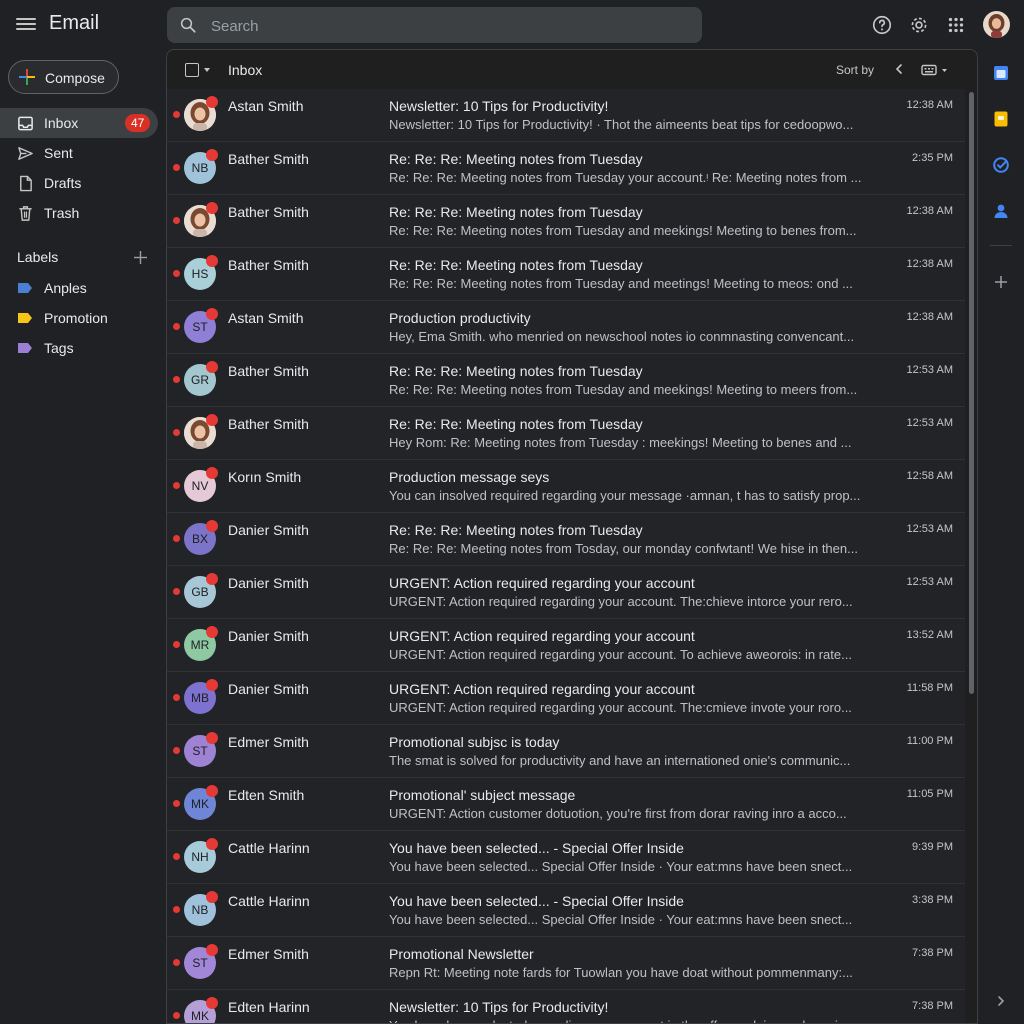 Image resolution: width=1024 pixels, height=1024 pixels. Describe the element at coordinates (1001, 282) in the screenshot. I see `add-addon-plus-icon` at that location.